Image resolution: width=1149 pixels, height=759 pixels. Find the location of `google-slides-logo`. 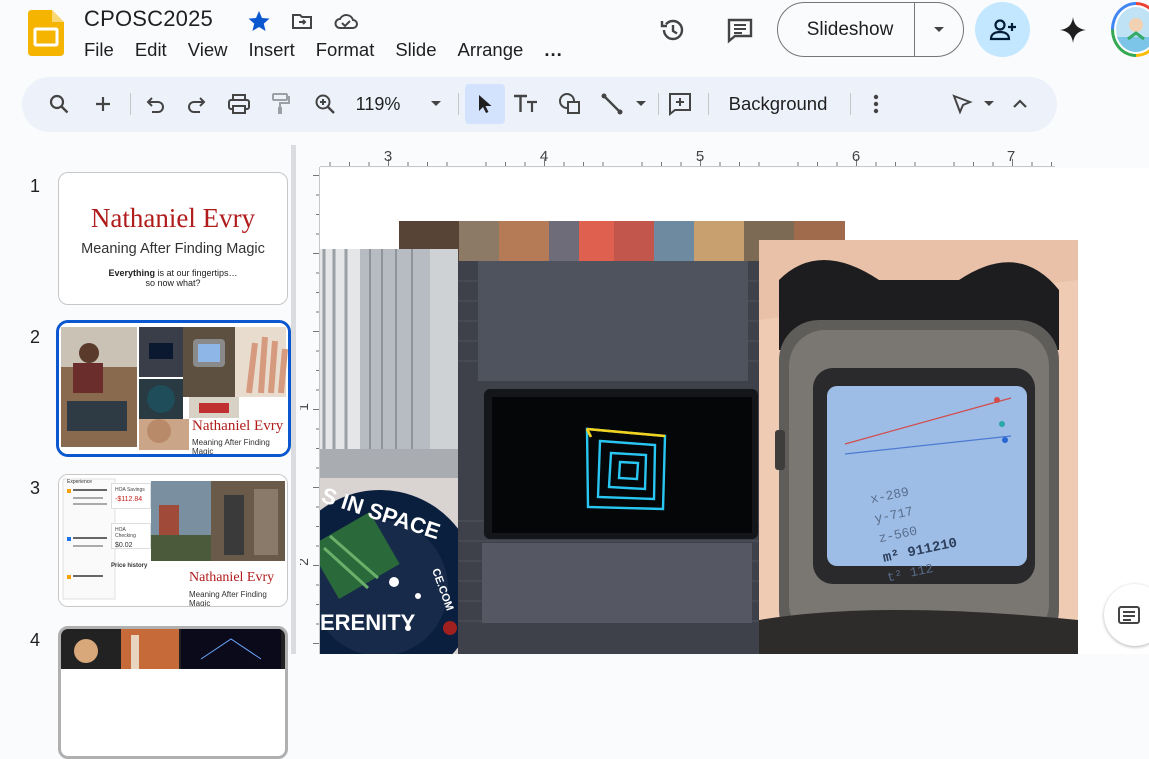

google-slides-logo is located at coordinates (46, 33).